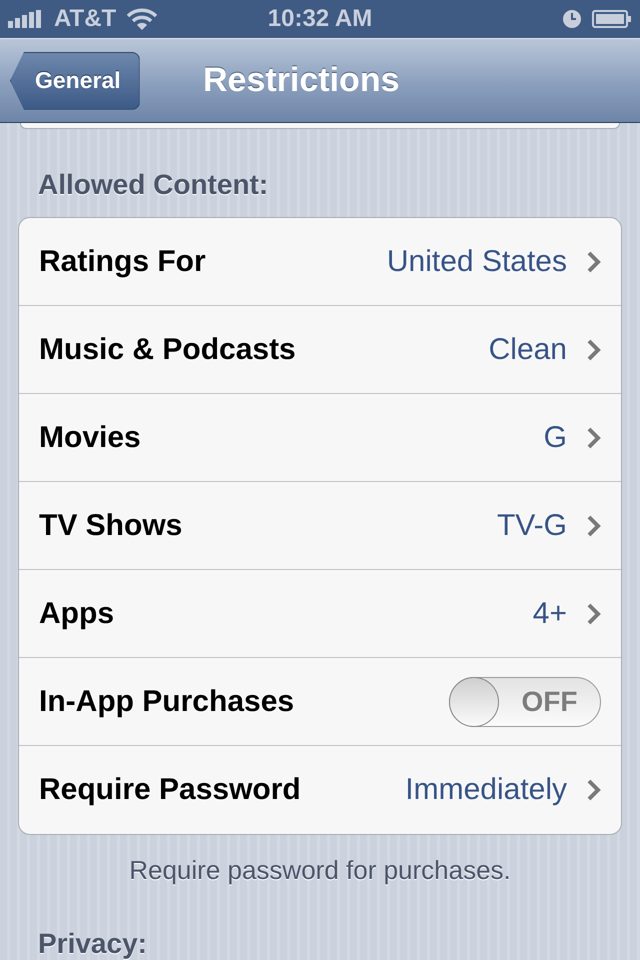 The height and width of the screenshot is (960, 640). What do you see at coordinates (320, 860) in the screenshot?
I see `section-footer: Require password for purchases.` at bounding box center [320, 860].